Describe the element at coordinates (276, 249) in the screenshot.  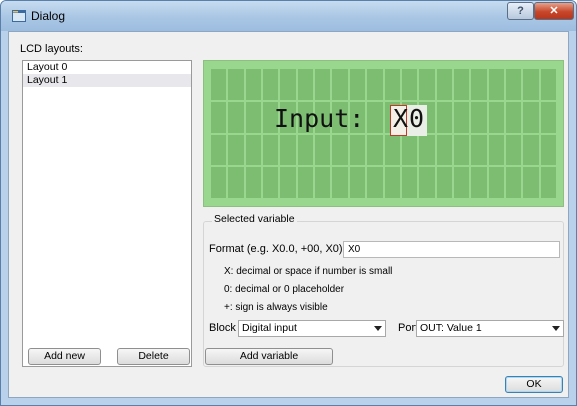
I see `format-label: Format (e.g. X0.0, +00, X0)` at that location.